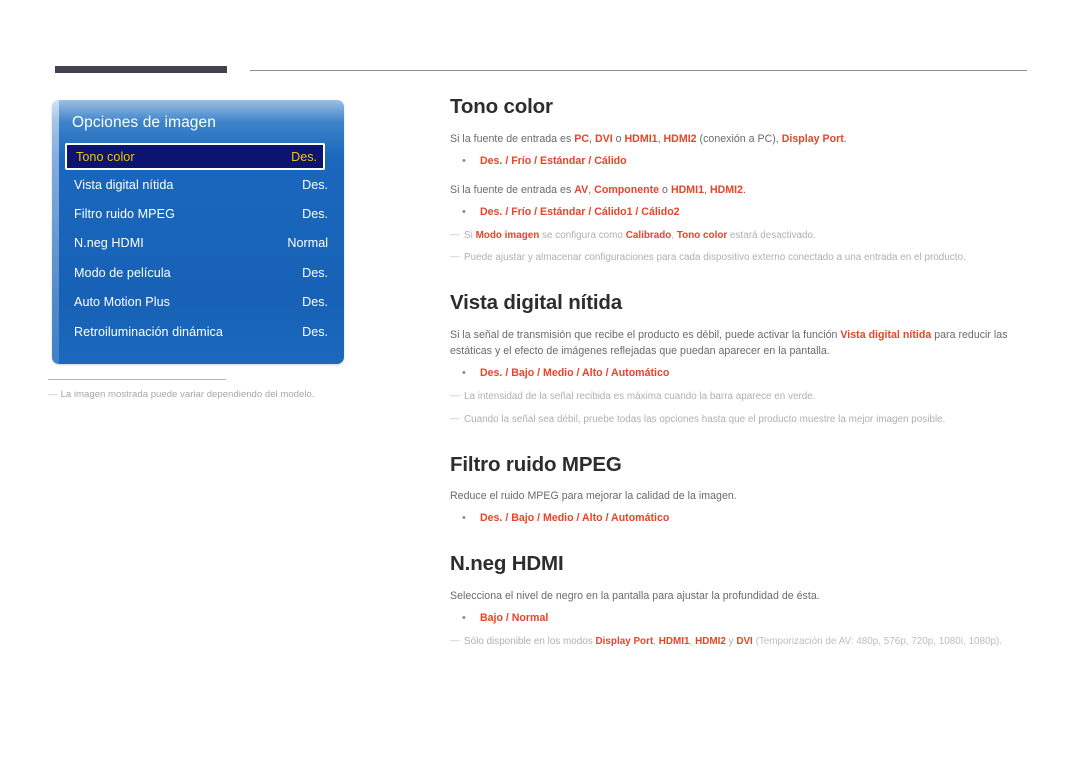  I want to click on keyword-vista-digital-nitida: Vista digital nítida, so click(886, 334).